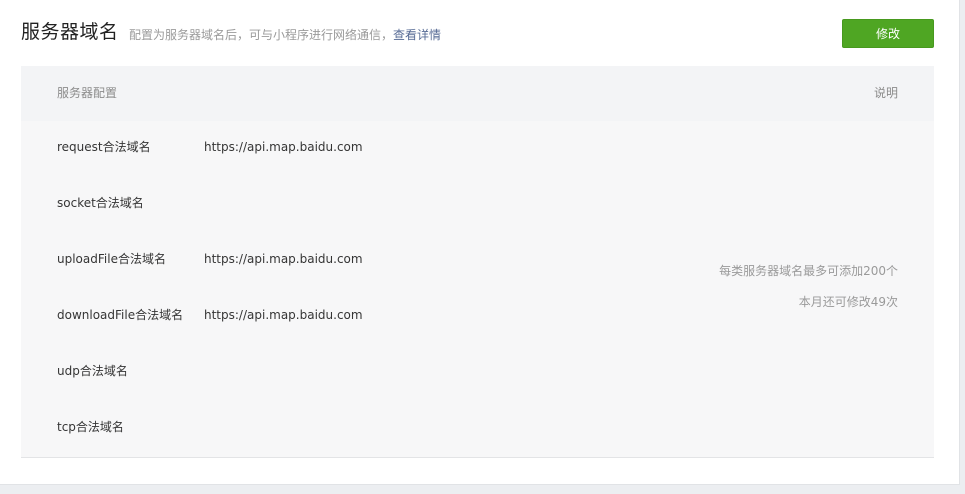 This screenshot has height=494, width=965. Describe the element at coordinates (848, 302) in the screenshot. I see `note-edits-remaining: 本月还可修改49次` at that location.